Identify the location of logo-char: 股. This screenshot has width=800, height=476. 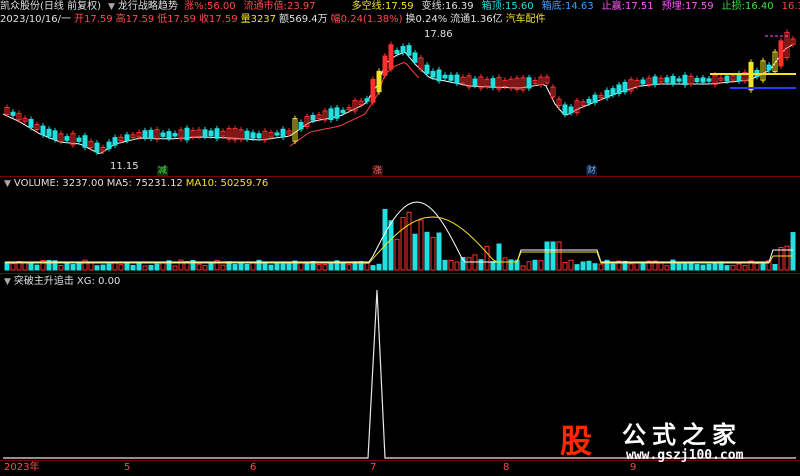
(576, 441).